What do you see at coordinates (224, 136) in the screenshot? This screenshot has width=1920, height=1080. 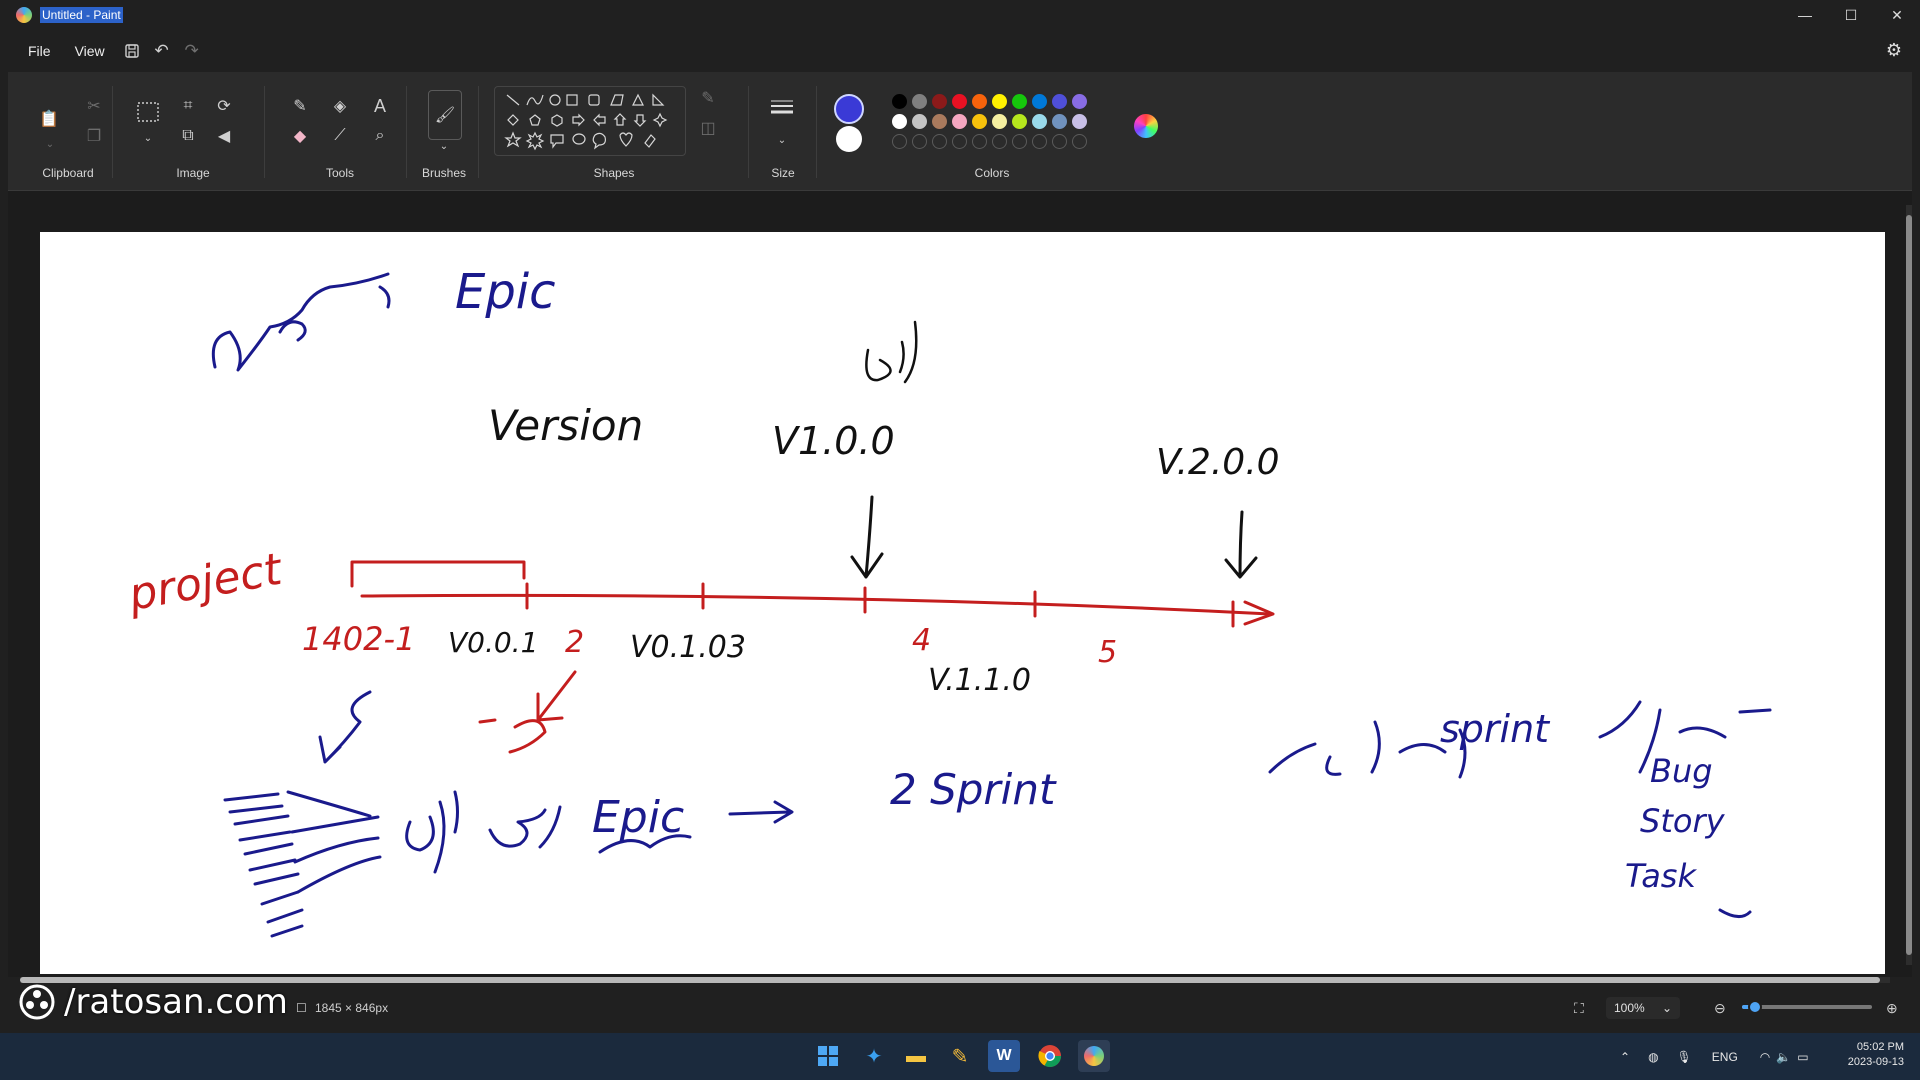 I see `flip-icon: ◀` at bounding box center [224, 136].